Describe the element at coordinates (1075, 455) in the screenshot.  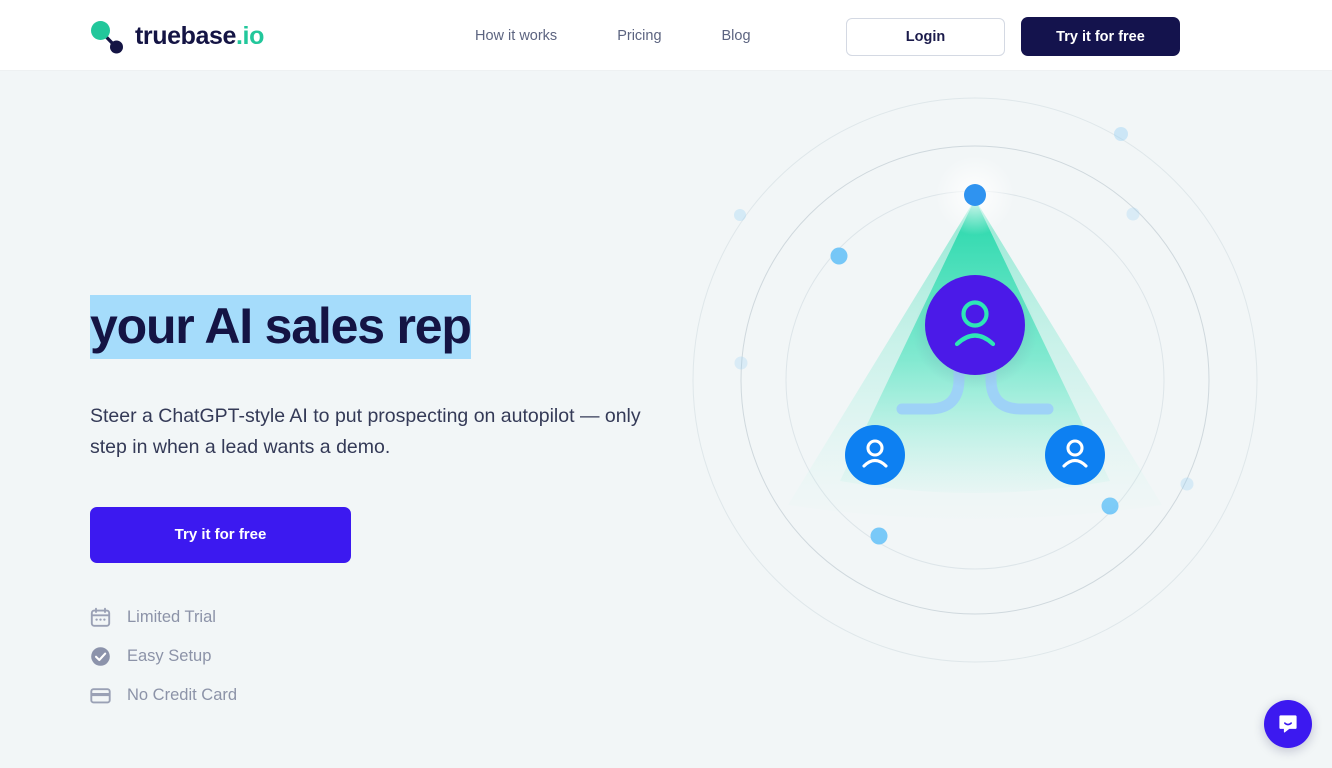
I see `child-node-right` at that location.